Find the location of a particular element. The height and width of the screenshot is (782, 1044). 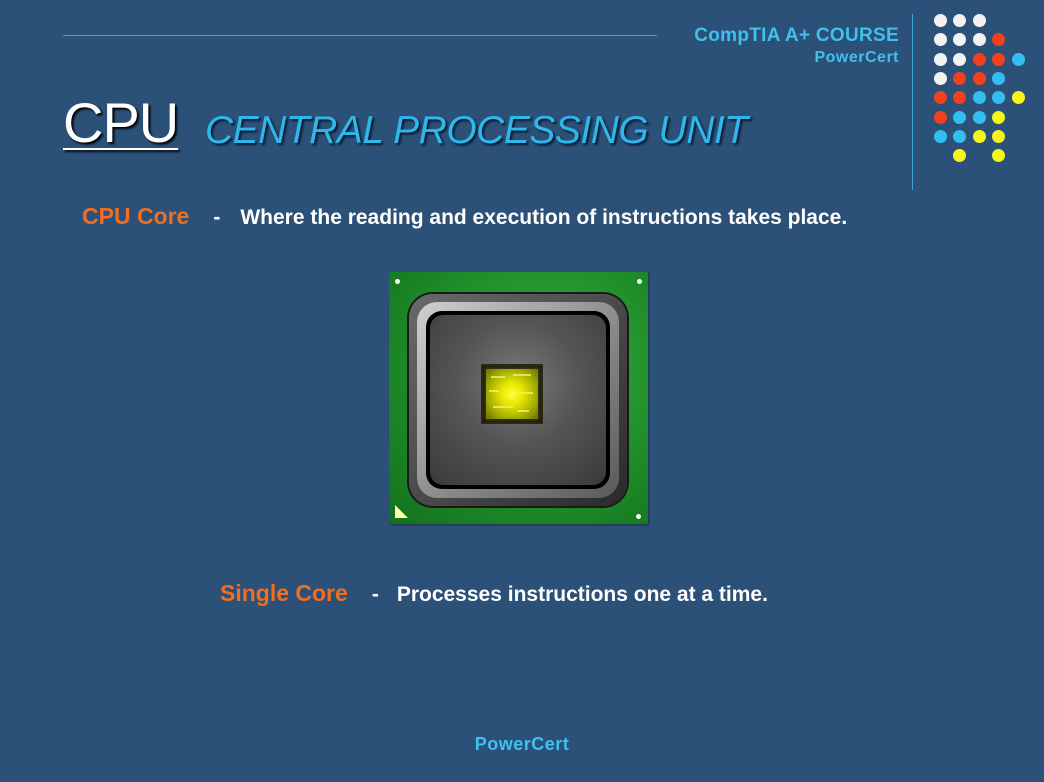

cpu-chip-icon is located at coordinates (518, 398).